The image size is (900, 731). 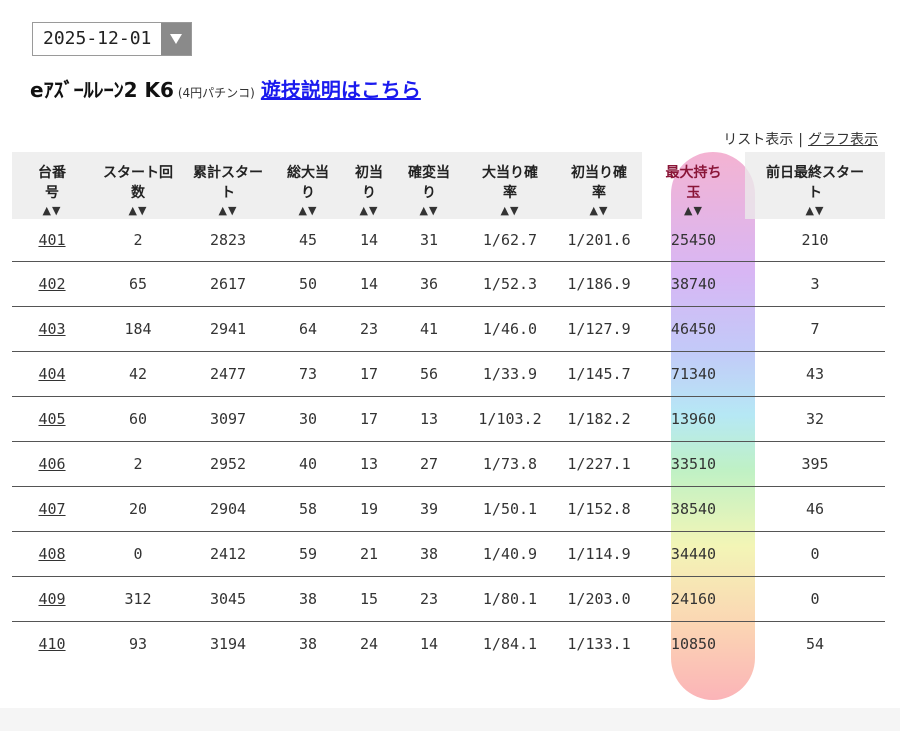 I want to click on table-cell: 1/145.7, so click(x=599, y=374).